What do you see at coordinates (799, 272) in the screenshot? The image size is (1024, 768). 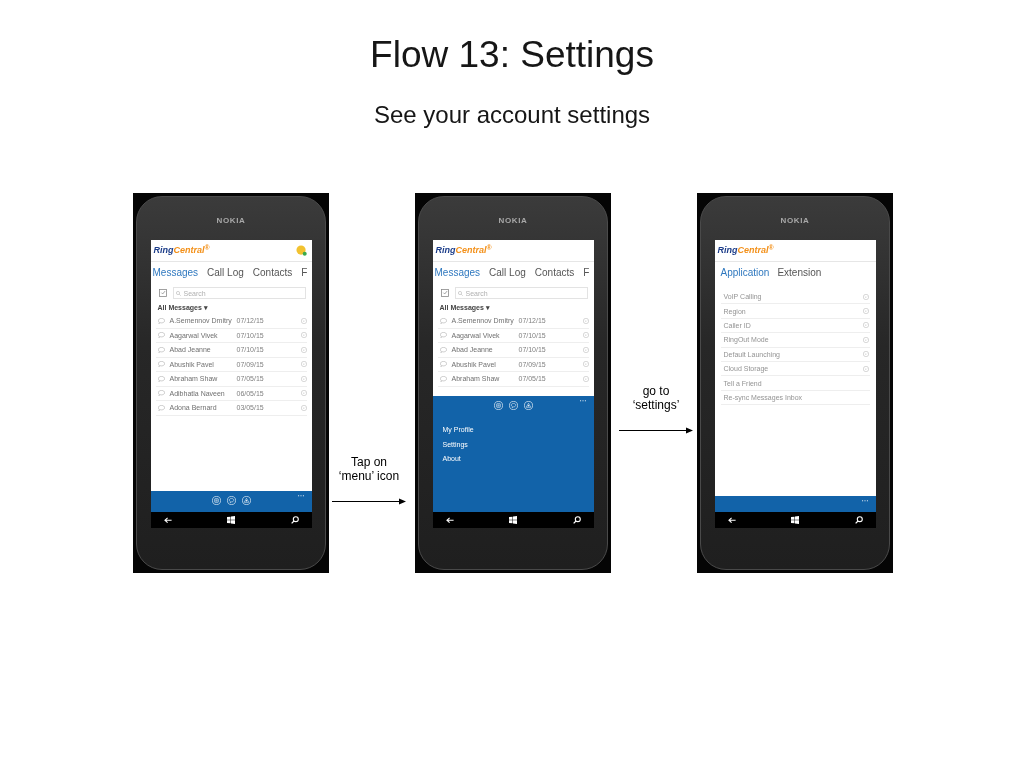 I see `tab: Extension` at bounding box center [799, 272].